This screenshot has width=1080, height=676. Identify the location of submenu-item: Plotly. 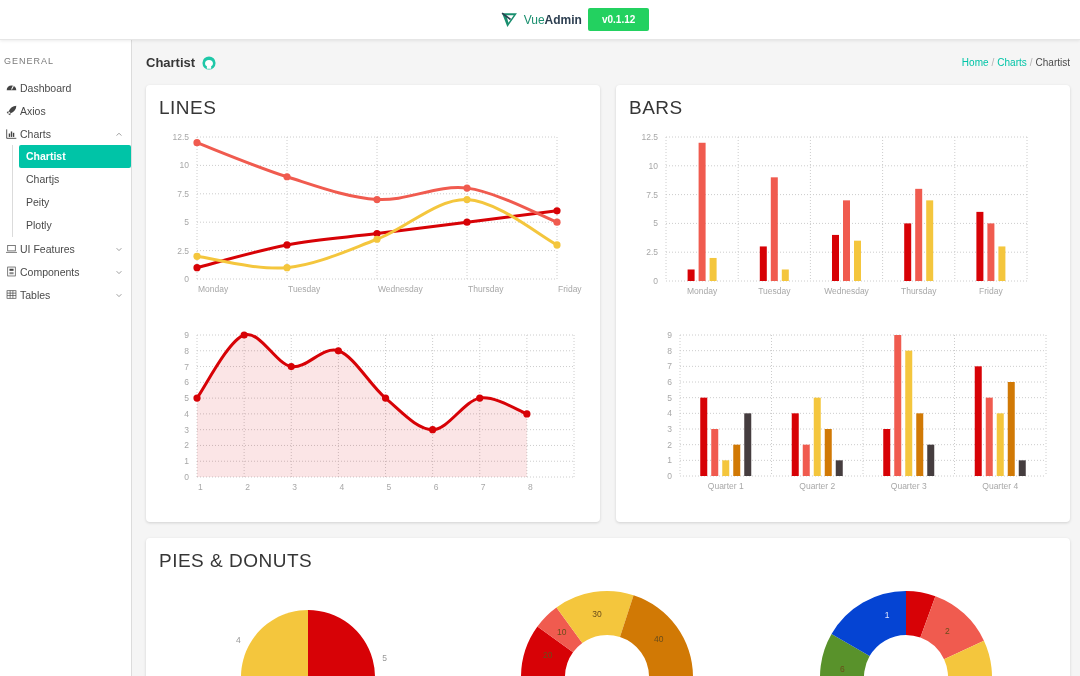
(75, 225).